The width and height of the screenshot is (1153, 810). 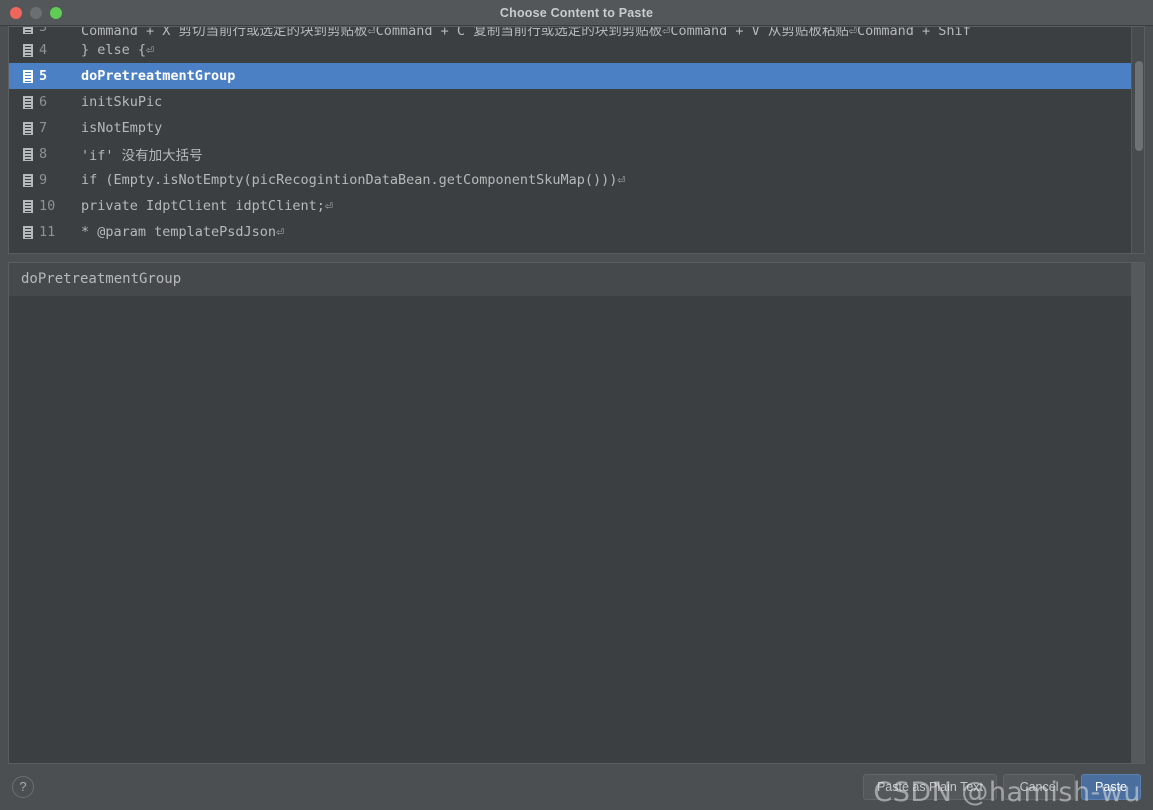 I want to click on list-item-index: 8, so click(x=43, y=154).